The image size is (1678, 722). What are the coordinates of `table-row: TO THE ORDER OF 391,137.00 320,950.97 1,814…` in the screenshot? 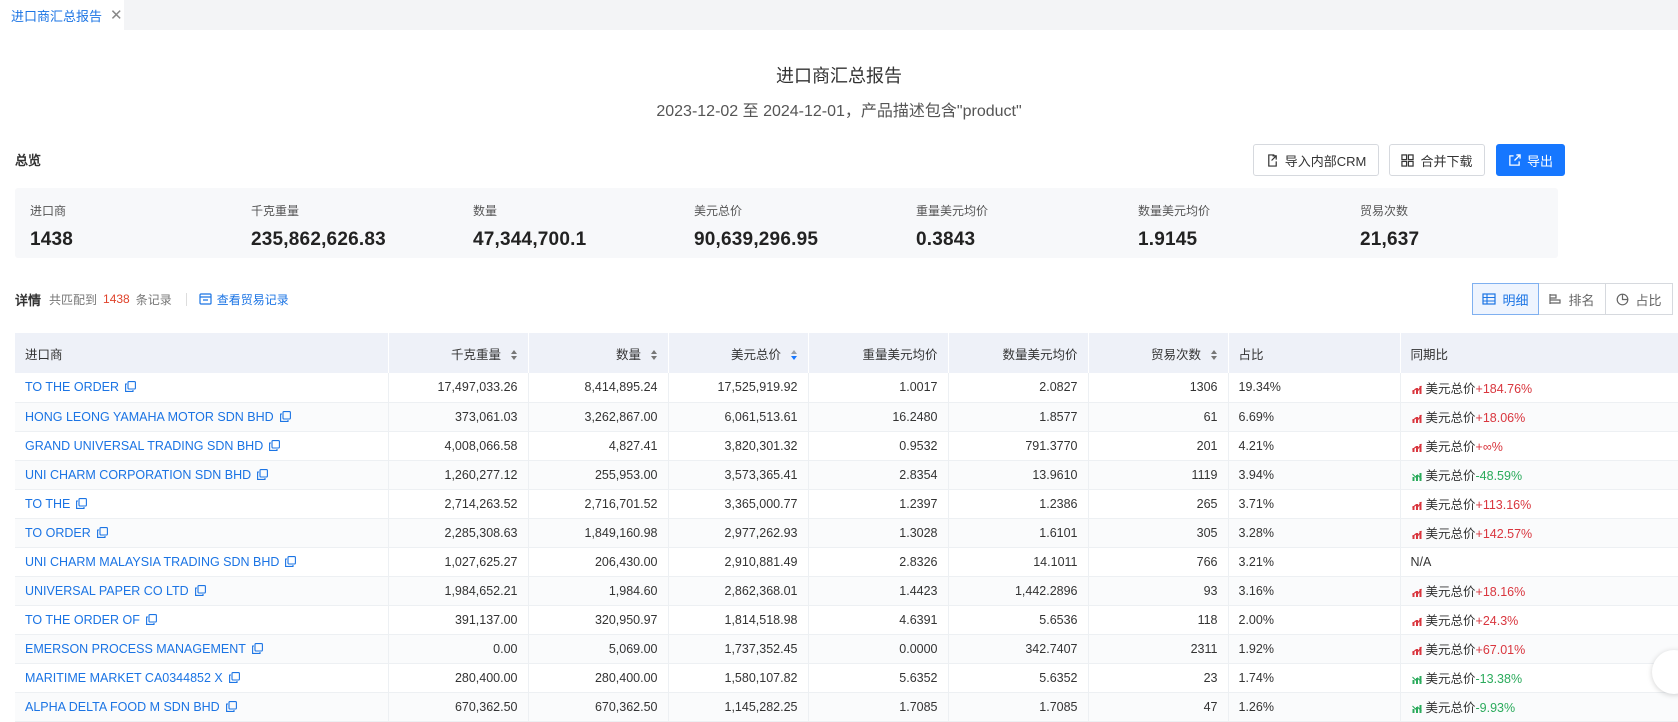 It's located at (846, 620).